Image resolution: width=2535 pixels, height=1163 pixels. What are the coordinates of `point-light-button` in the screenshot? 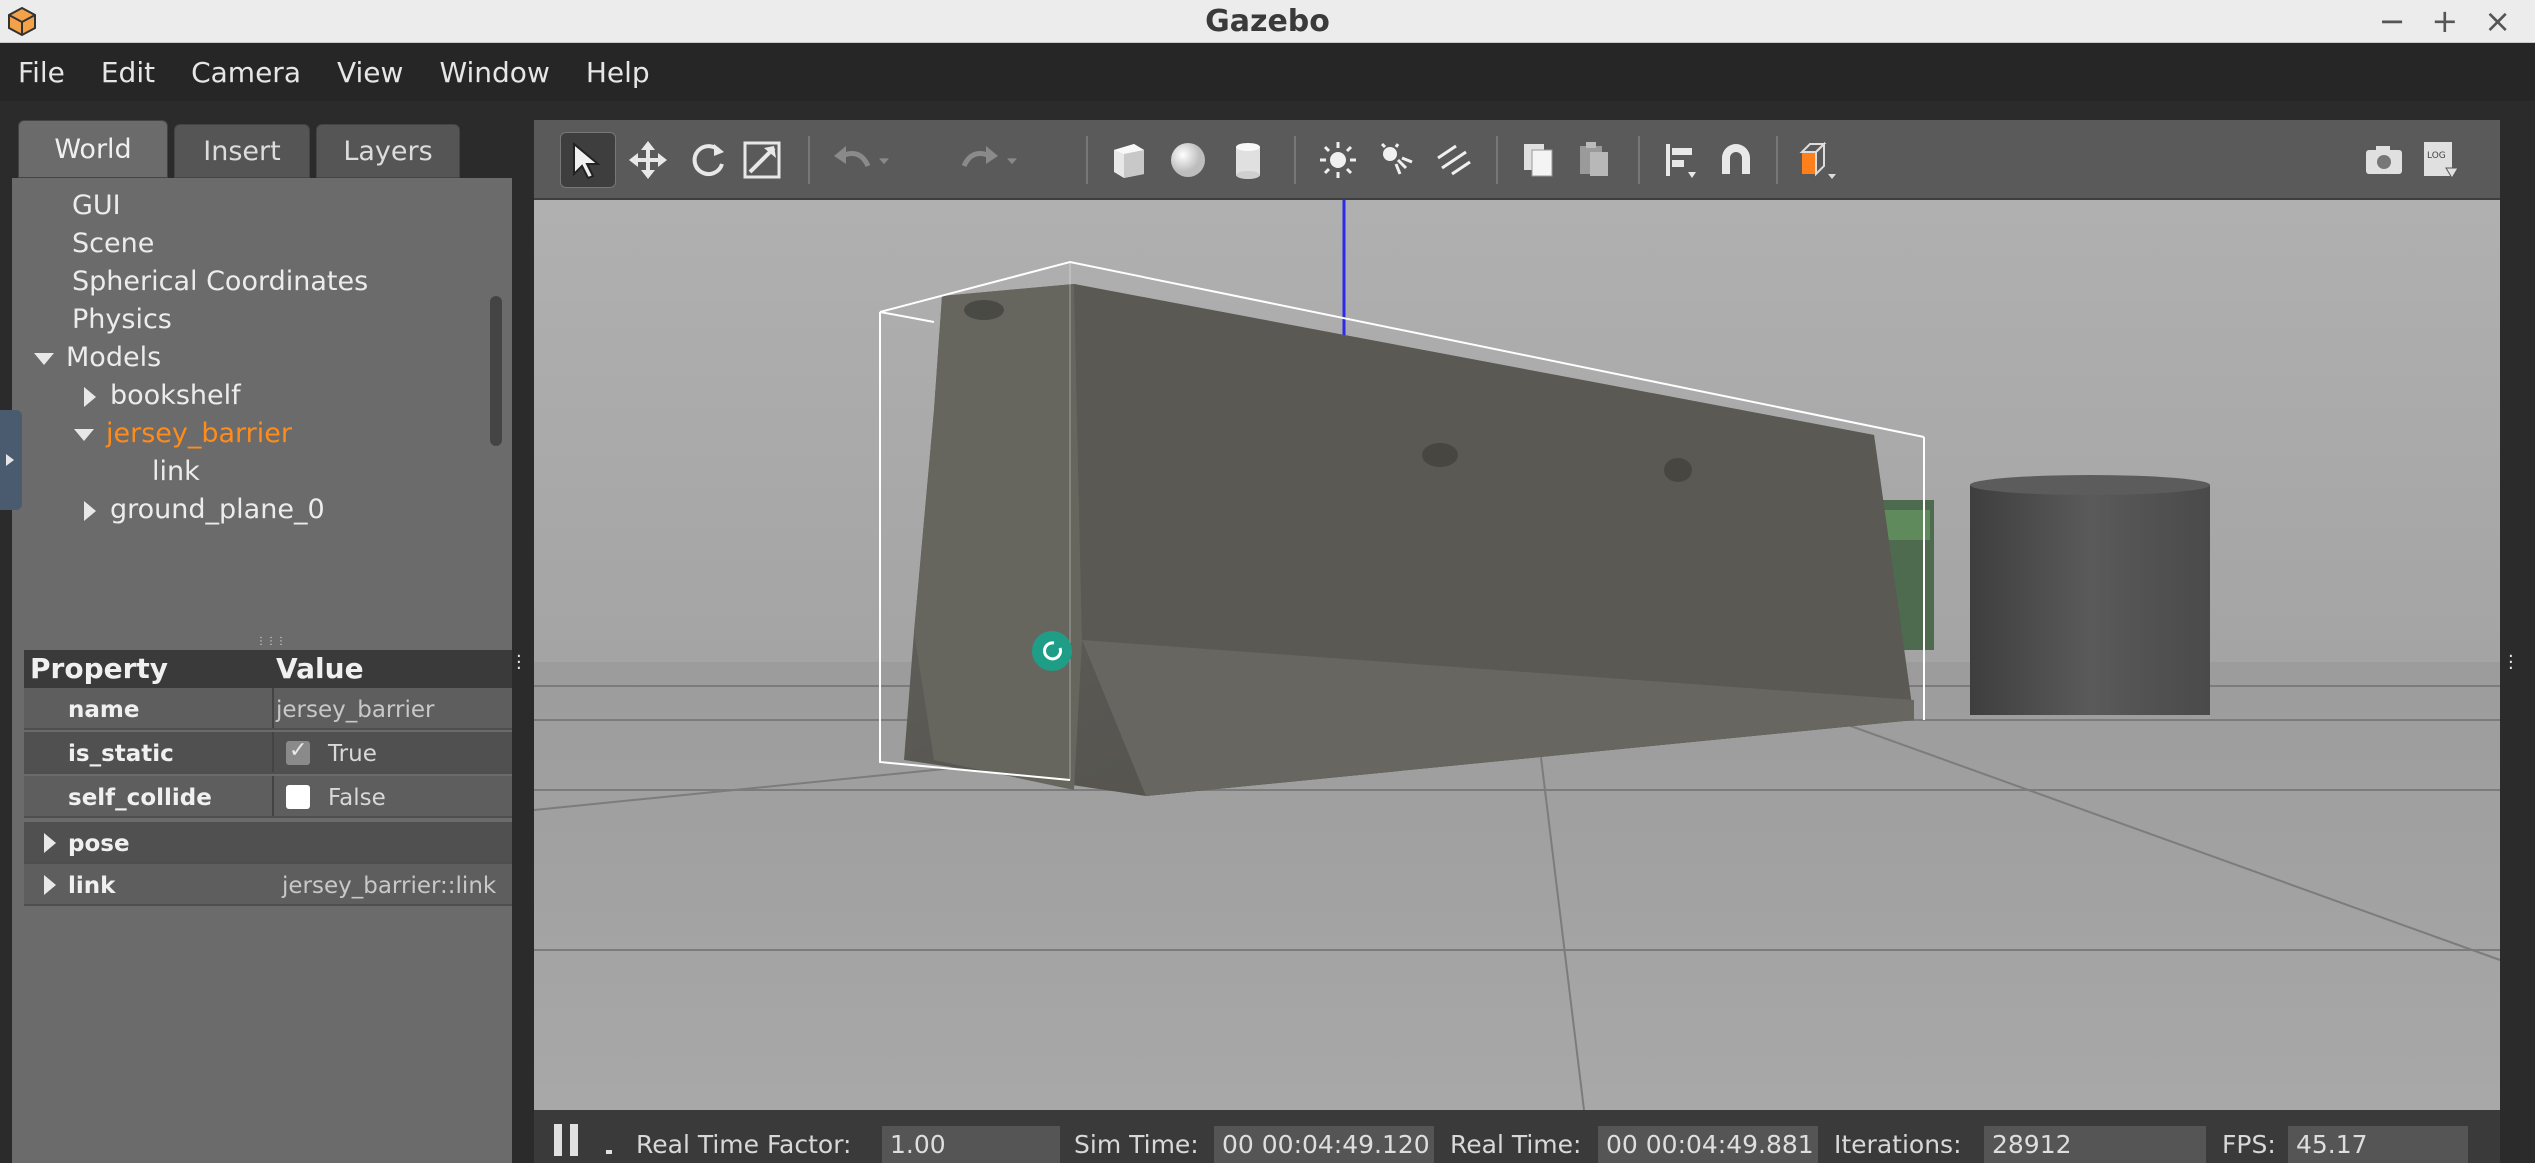 It's located at (1338, 160).